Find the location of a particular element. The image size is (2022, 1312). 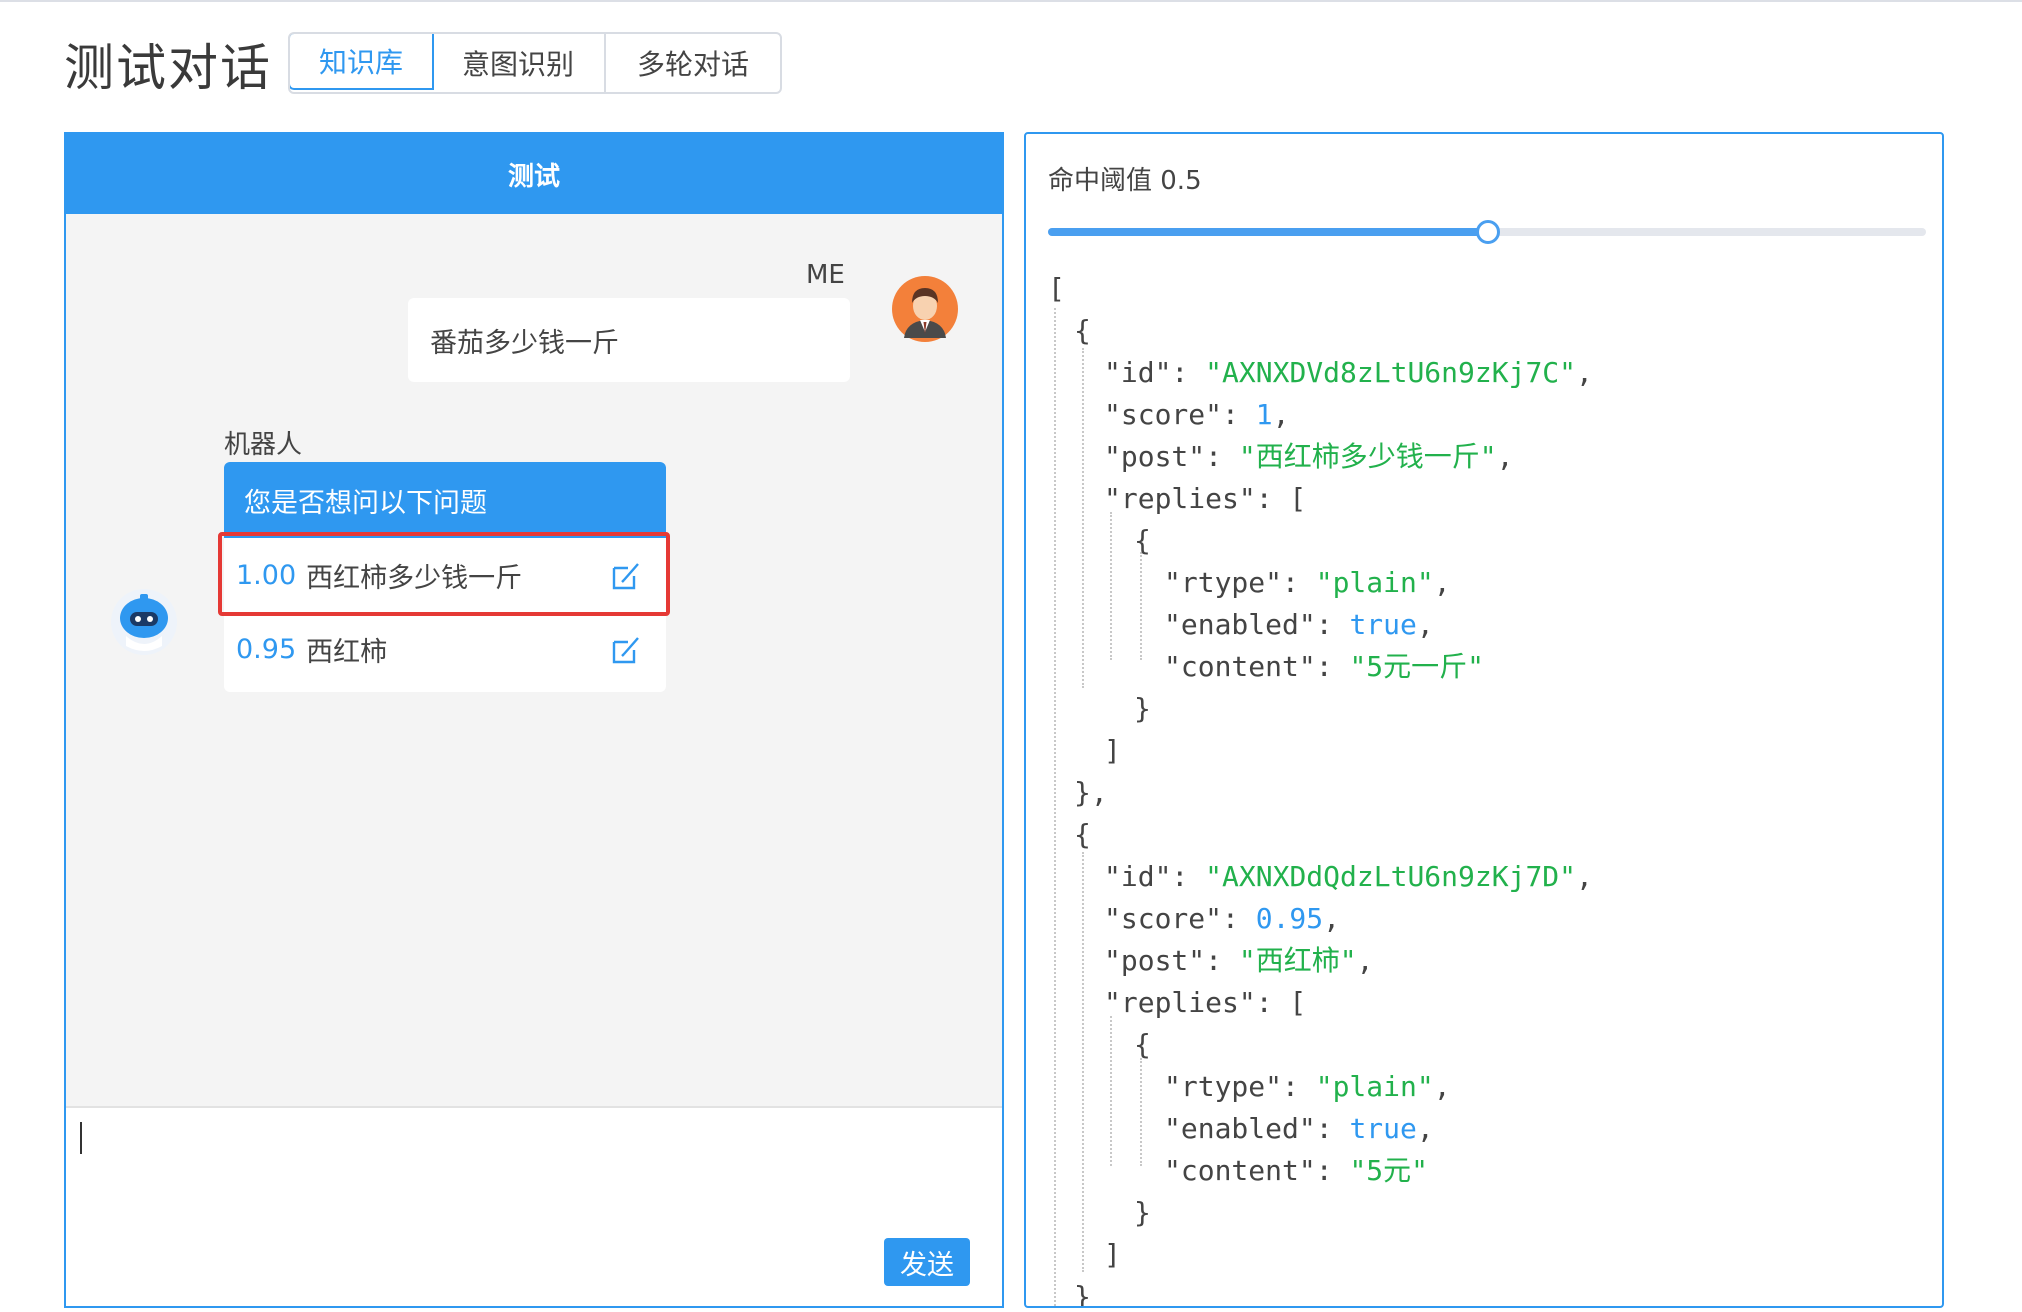

bot-prompt: 您是否想问以下问题 is located at coordinates (445, 500).